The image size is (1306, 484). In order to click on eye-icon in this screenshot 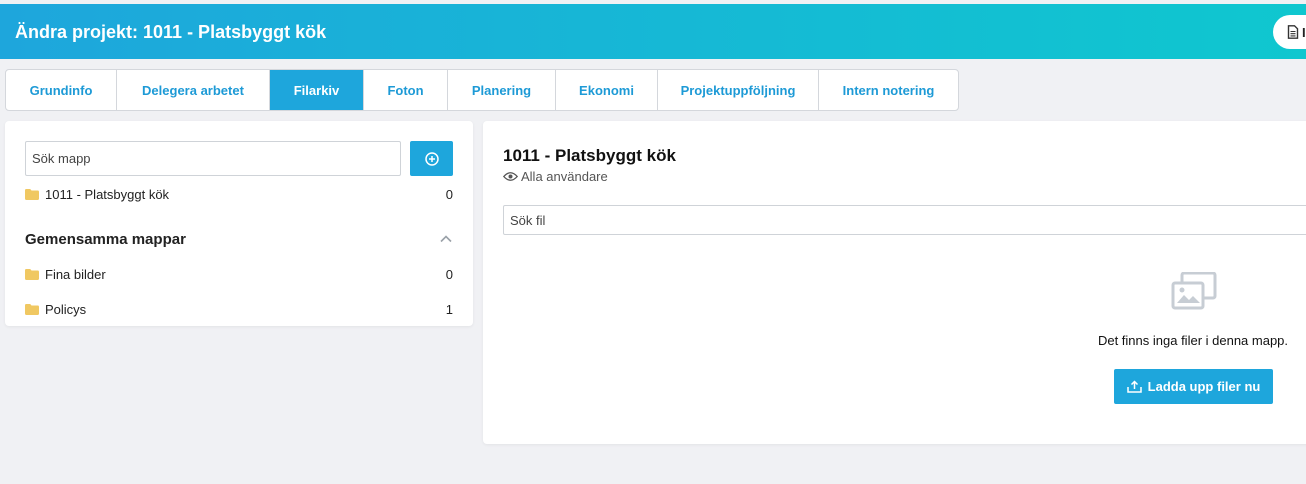, I will do `click(510, 176)`.